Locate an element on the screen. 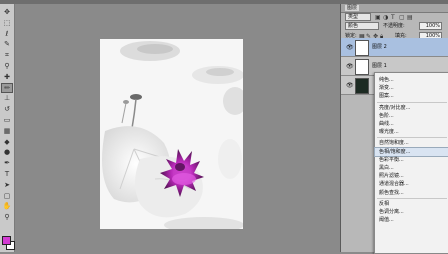 This screenshot has width=448, height=254. blur-tool-icon: ◆ is located at coordinates (7, 142).